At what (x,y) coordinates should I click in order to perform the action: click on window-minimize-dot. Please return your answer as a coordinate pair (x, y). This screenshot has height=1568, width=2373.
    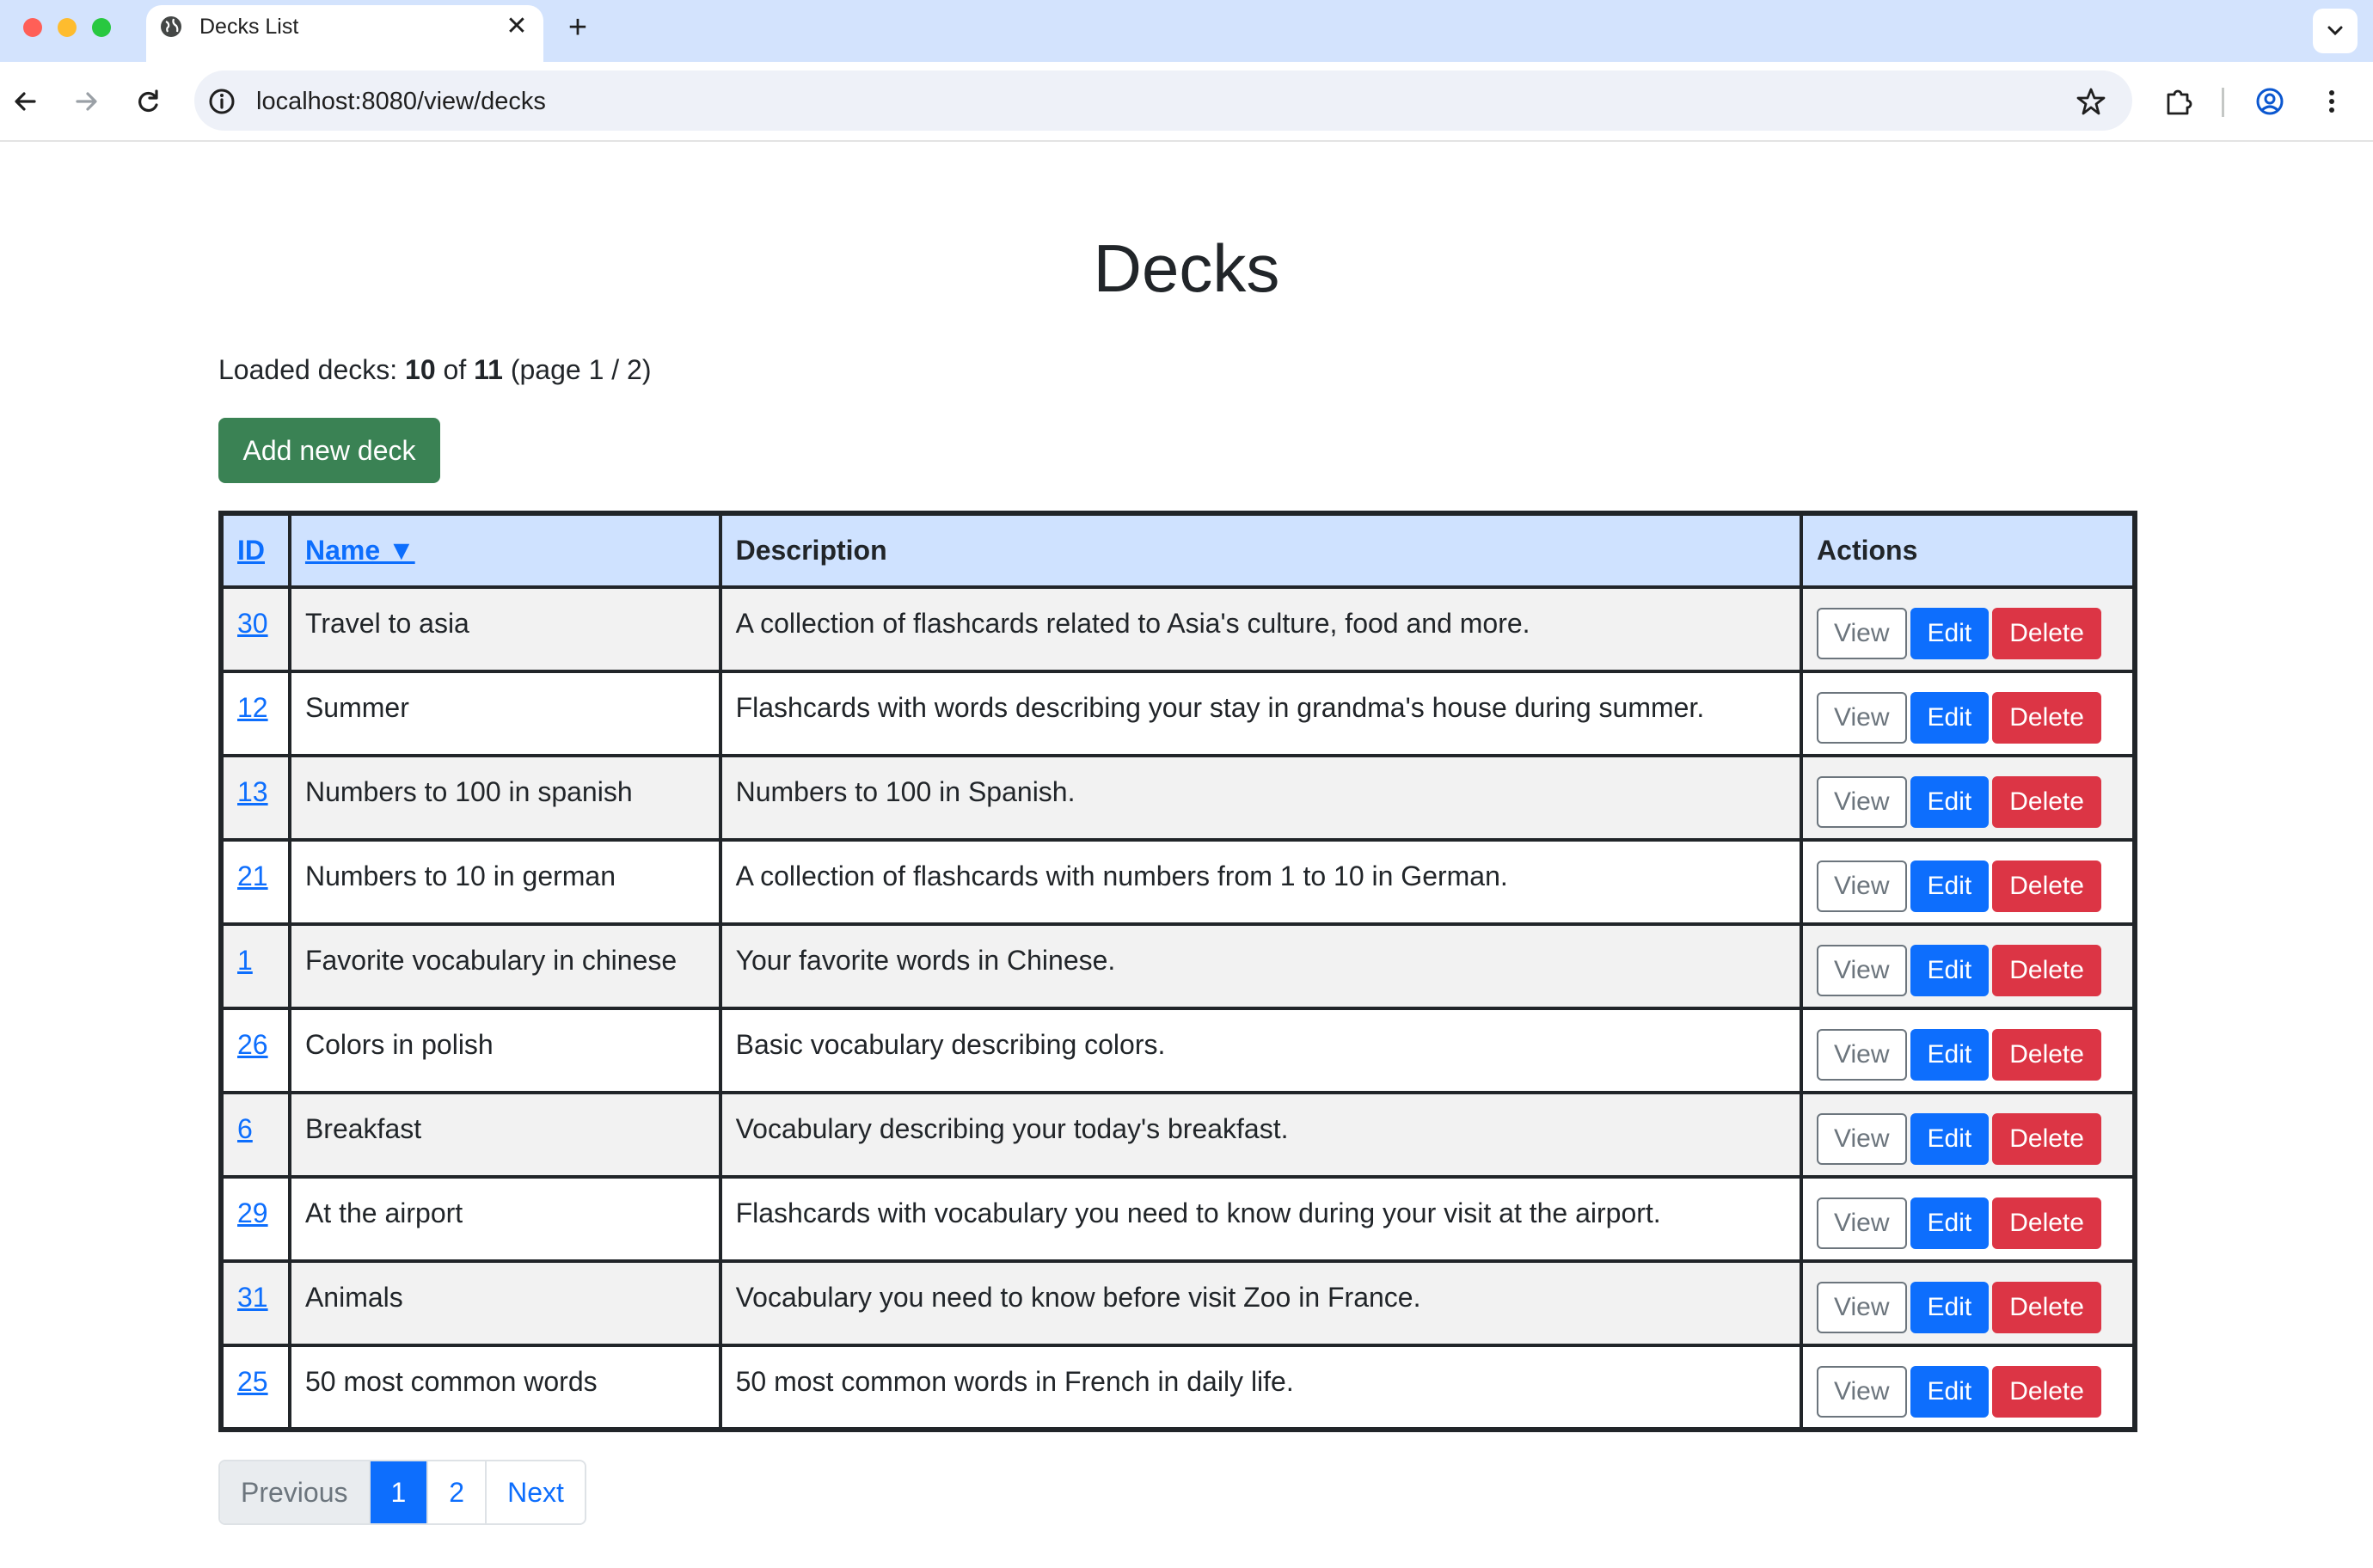
    Looking at the image, I should click on (67, 27).